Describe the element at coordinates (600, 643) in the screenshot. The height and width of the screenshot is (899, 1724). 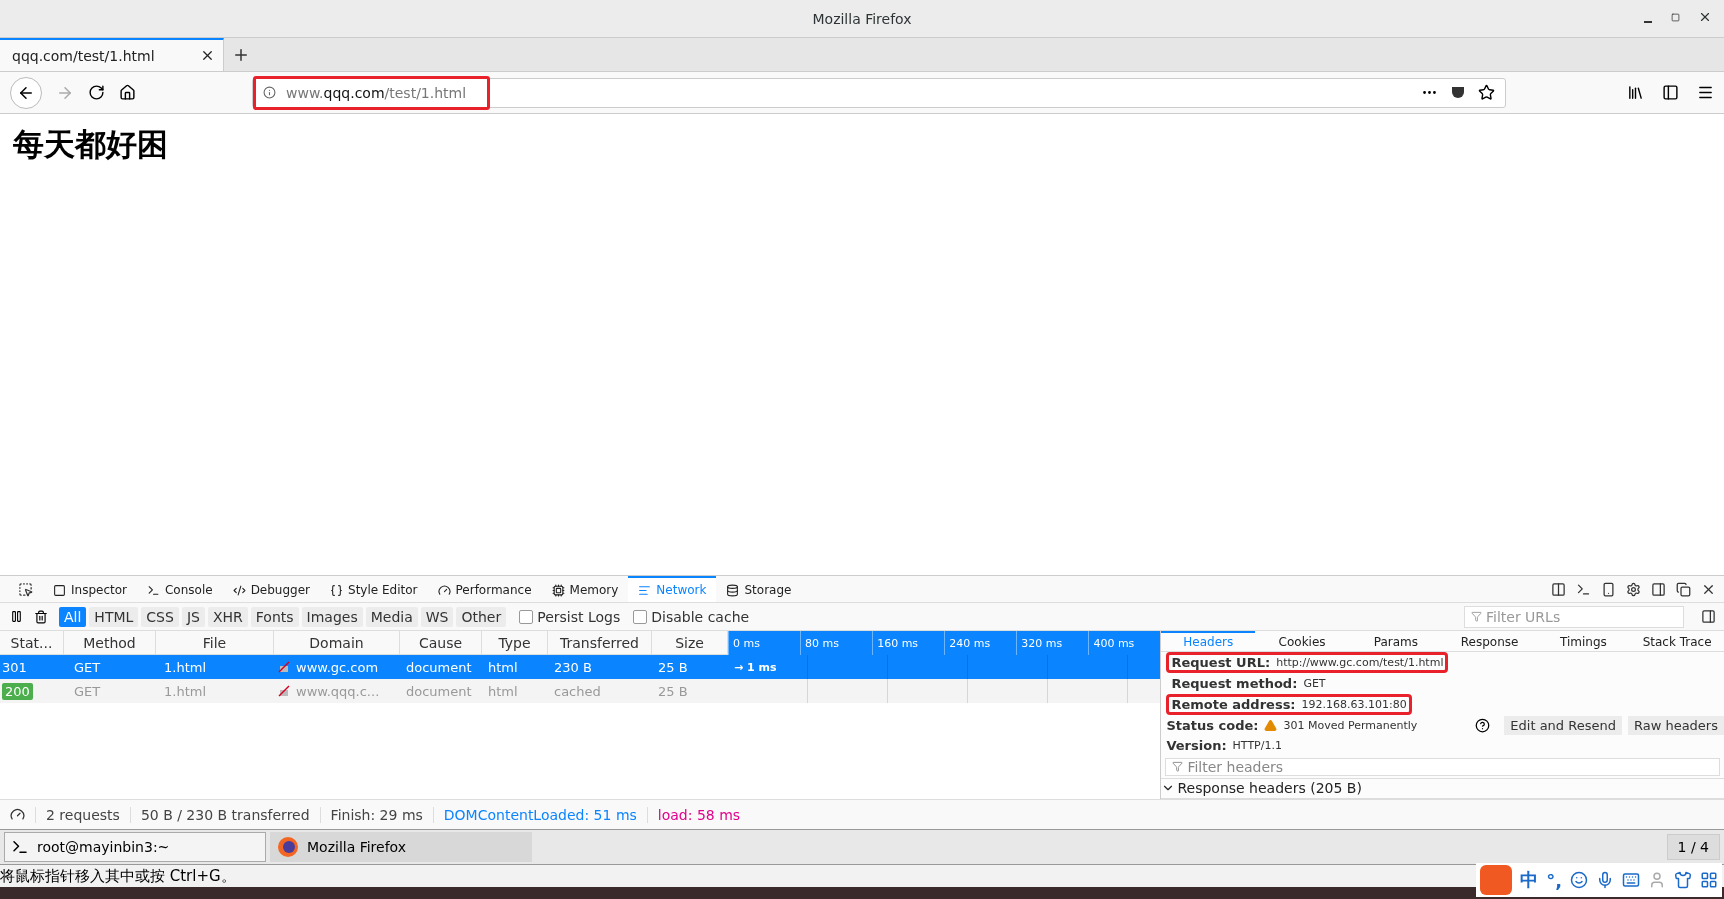
I see `column-header: Transferred` at that location.